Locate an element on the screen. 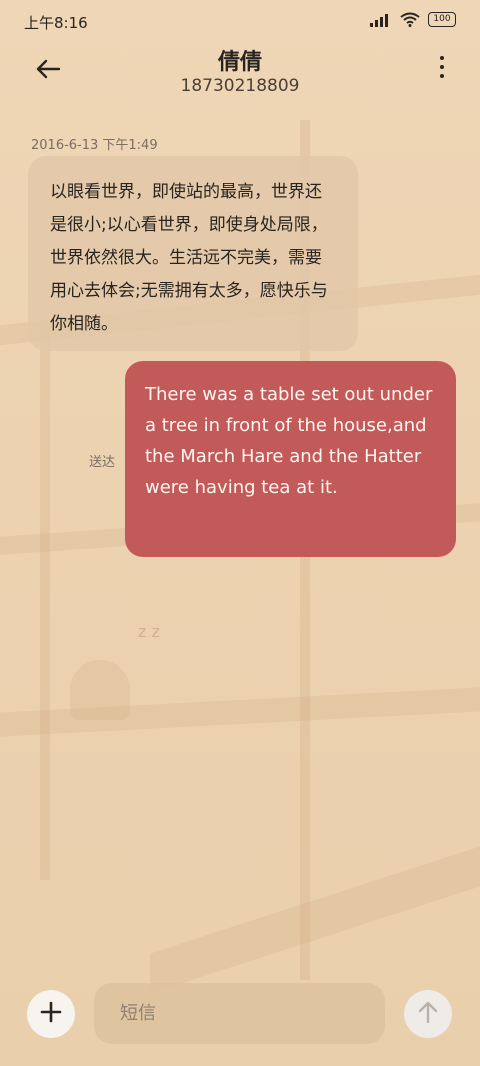 The width and height of the screenshot is (480, 1066). status-icons: 100 is located at coordinates (413, 19).